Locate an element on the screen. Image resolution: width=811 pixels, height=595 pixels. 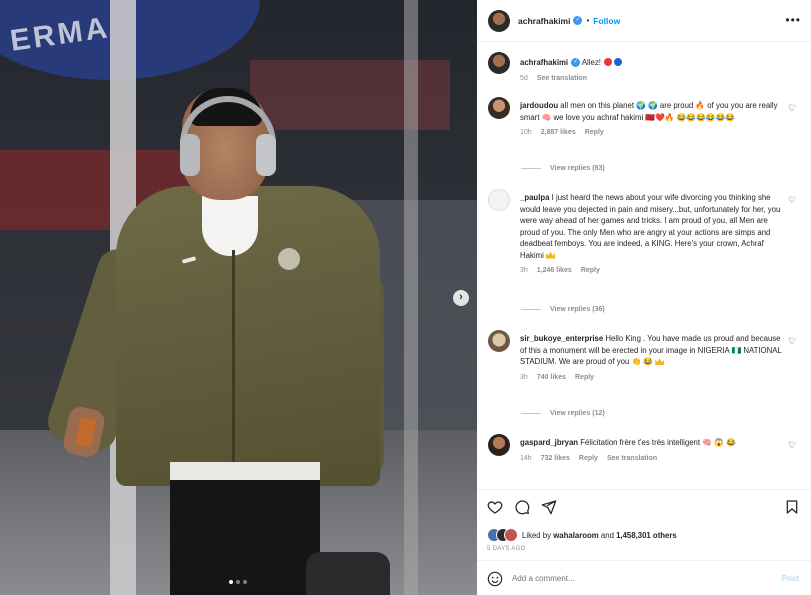
liked-by-prefix: Liked by is located at coordinates (537, 535).